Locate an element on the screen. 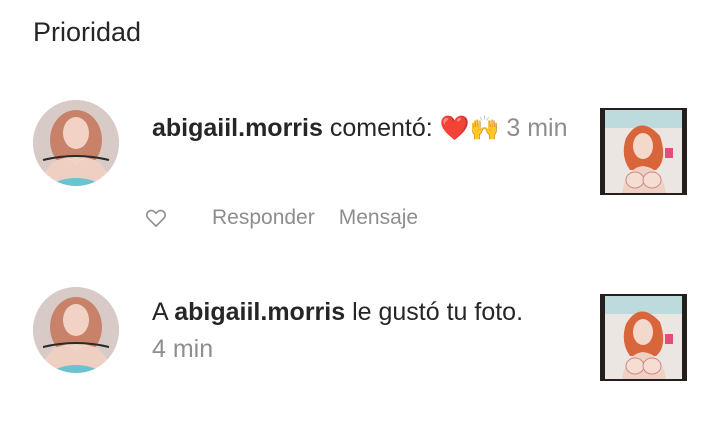 The image size is (720, 430). action-text: comentó: is located at coordinates (381, 128).